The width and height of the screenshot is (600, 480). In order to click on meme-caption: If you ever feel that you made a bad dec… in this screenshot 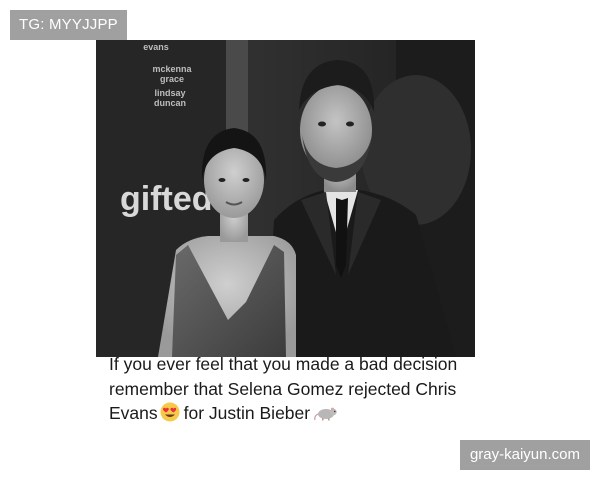, I will do `click(299, 390)`.